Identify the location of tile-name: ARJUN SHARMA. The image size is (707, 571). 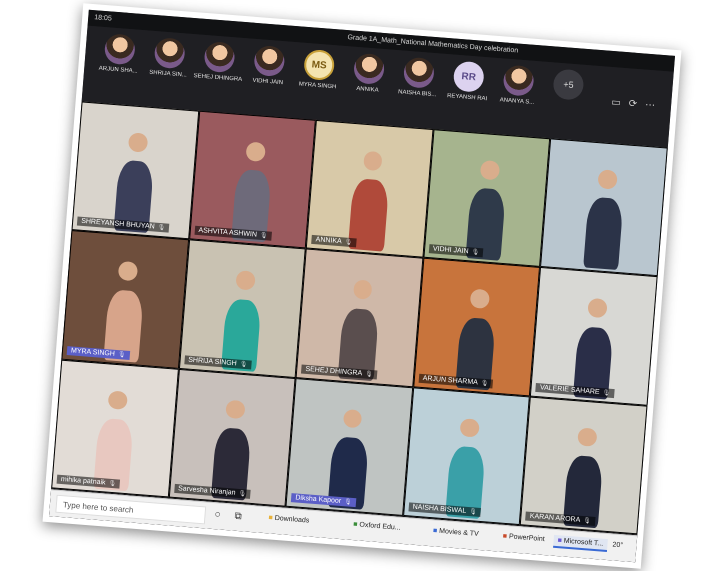
(450, 380).